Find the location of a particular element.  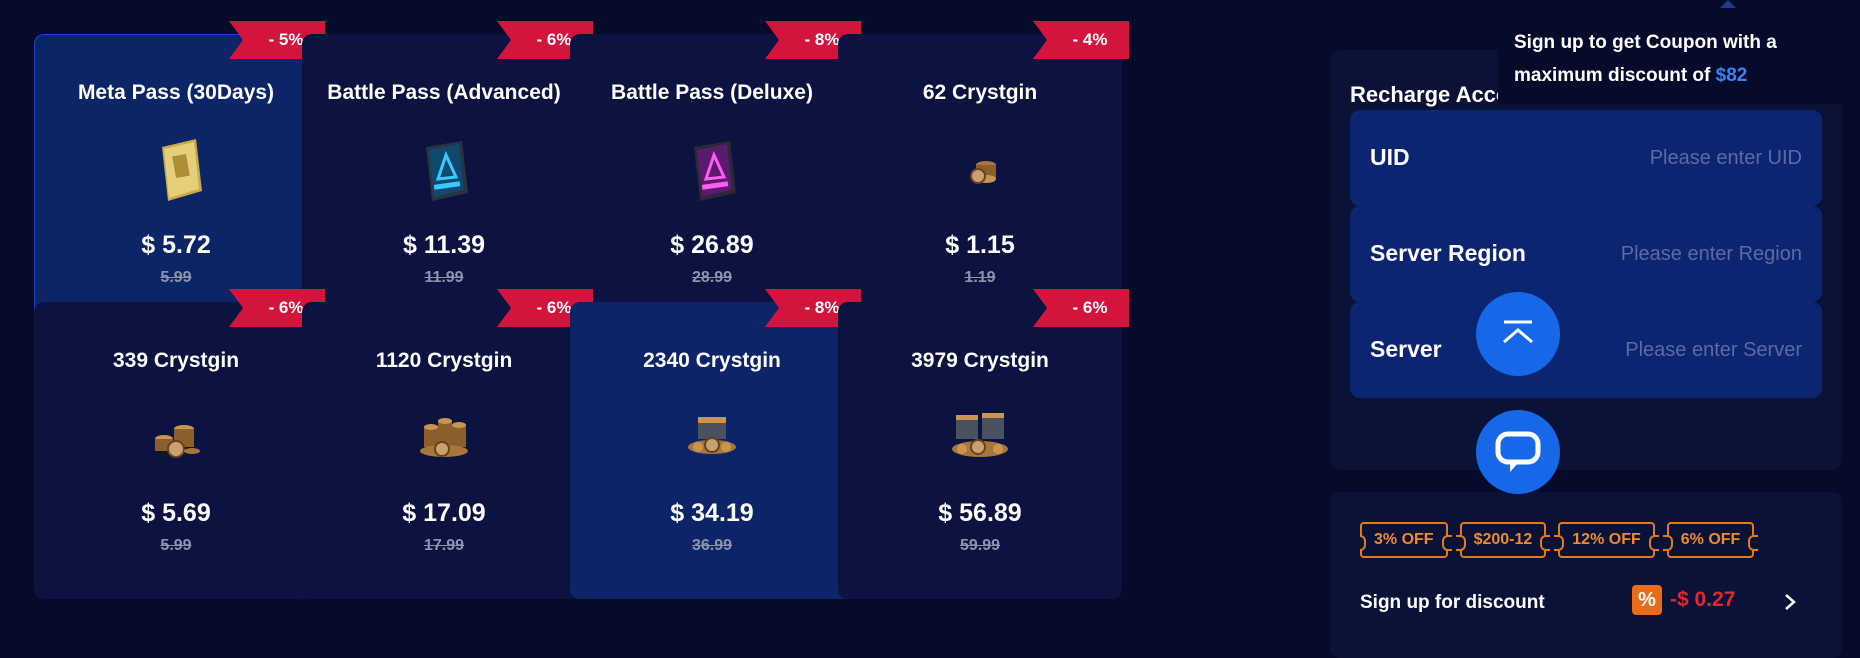

chevron-right-icon is located at coordinates (1790, 602).